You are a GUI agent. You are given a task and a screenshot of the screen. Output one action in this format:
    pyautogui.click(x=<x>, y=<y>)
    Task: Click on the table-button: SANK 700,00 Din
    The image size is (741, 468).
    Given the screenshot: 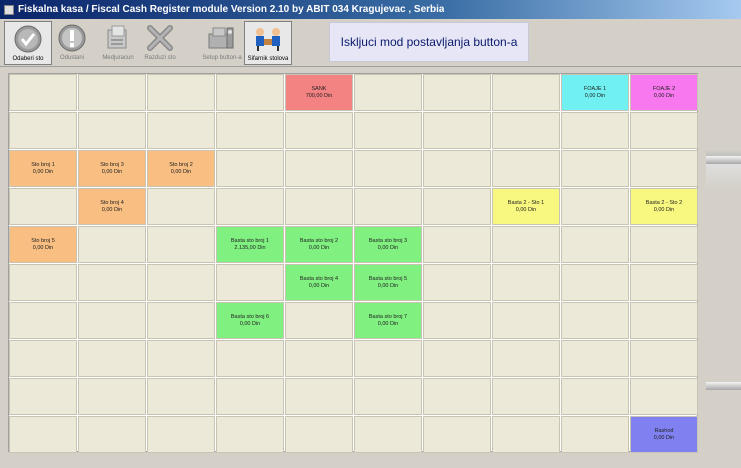 What is the action you would take?
    pyautogui.click(x=319, y=92)
    